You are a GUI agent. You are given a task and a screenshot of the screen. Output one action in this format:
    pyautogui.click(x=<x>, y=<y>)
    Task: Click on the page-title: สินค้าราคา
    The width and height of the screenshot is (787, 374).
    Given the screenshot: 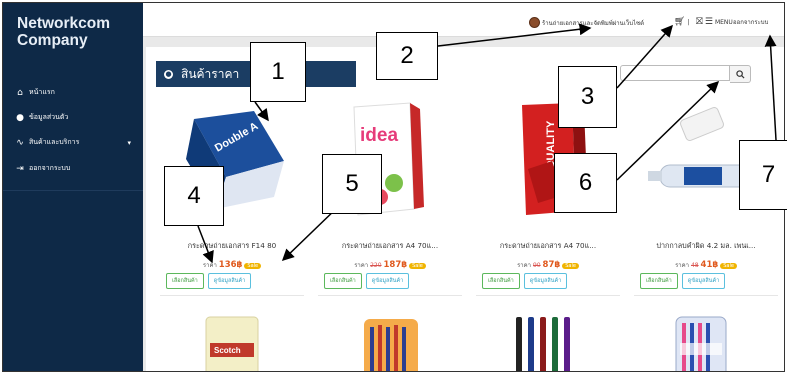 What is the action you would take?
    pyautogui.click(x=210, y=73)
    